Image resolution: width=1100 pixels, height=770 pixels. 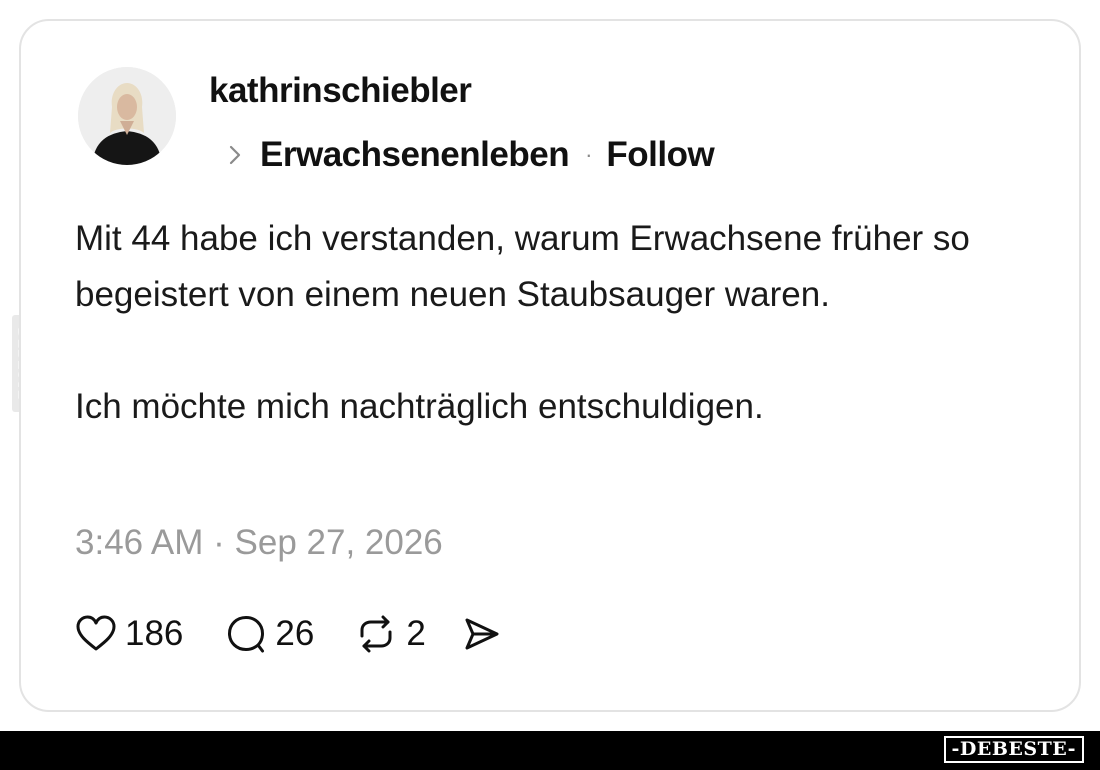 What do you see at coordinates (295, 633) in the screenshot?
I see `reply-count: 26` at bounding box center [295, 633].